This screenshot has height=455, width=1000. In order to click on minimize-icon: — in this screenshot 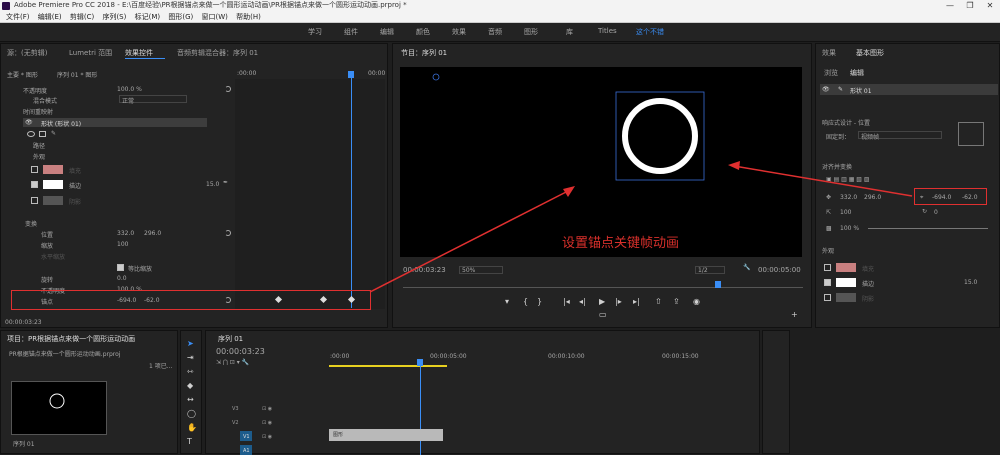, I will do `click(950, 5)`.